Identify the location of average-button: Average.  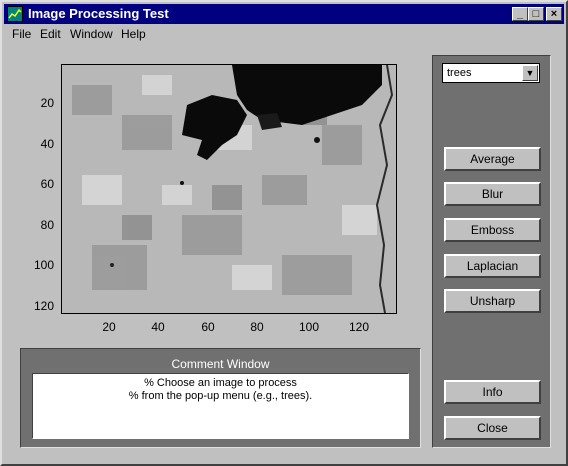
(492, 159).